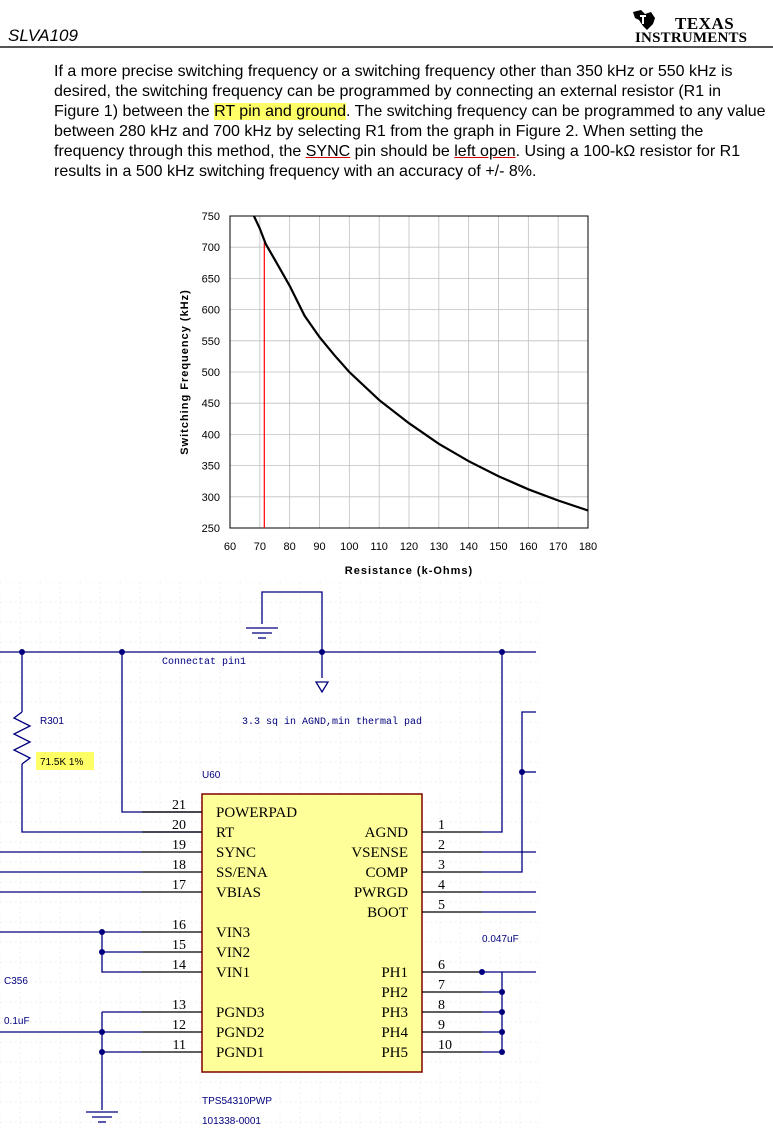 This screenshot has width=773, height=1130. What do you see at coordinates (211, 435) in the screenshot?
I see `y-tick-label: 400` at bounding box center [211, 435].